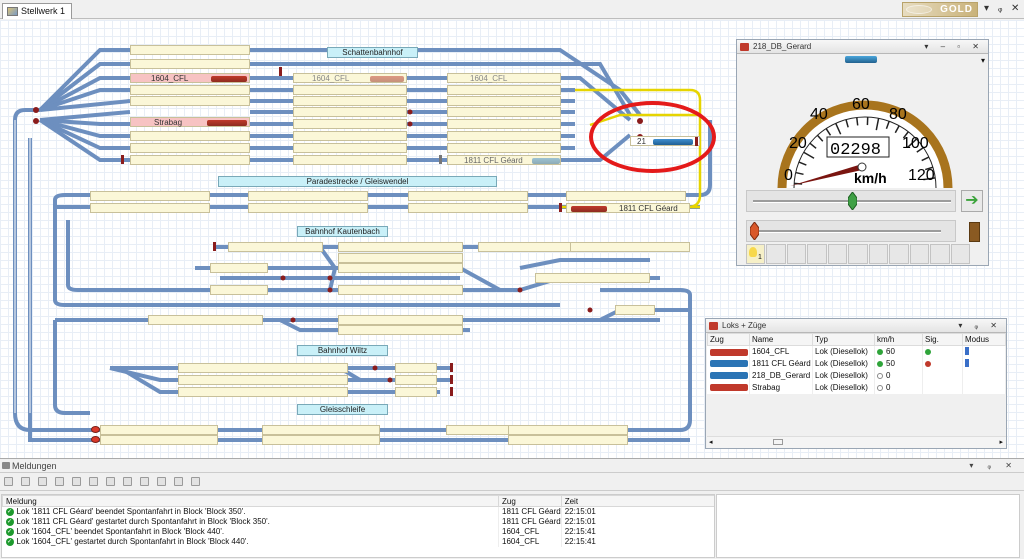  What do you see at coordinates (954, 47) in the screenshot?
I see `window-buttons: ▾ – ▫ ✕` at bounding box center [954, 47].